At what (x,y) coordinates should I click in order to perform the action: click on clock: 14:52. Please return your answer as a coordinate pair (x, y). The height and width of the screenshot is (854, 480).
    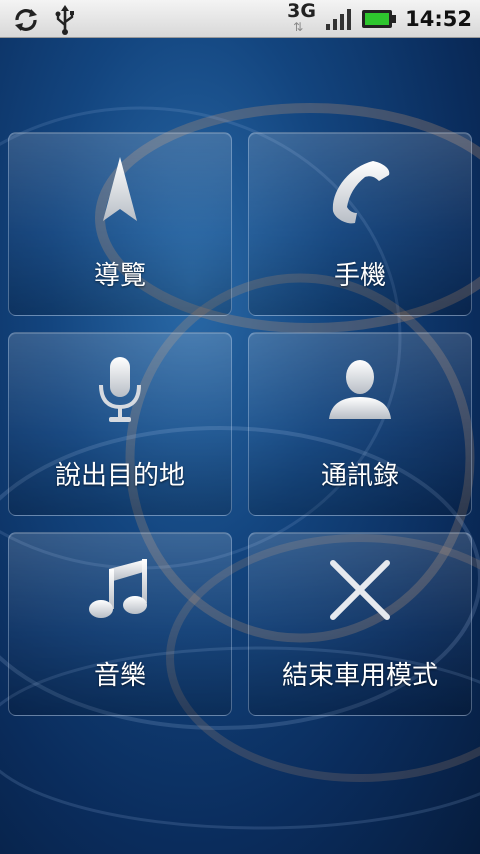
    Looking at the image, I should click on (438, 19).